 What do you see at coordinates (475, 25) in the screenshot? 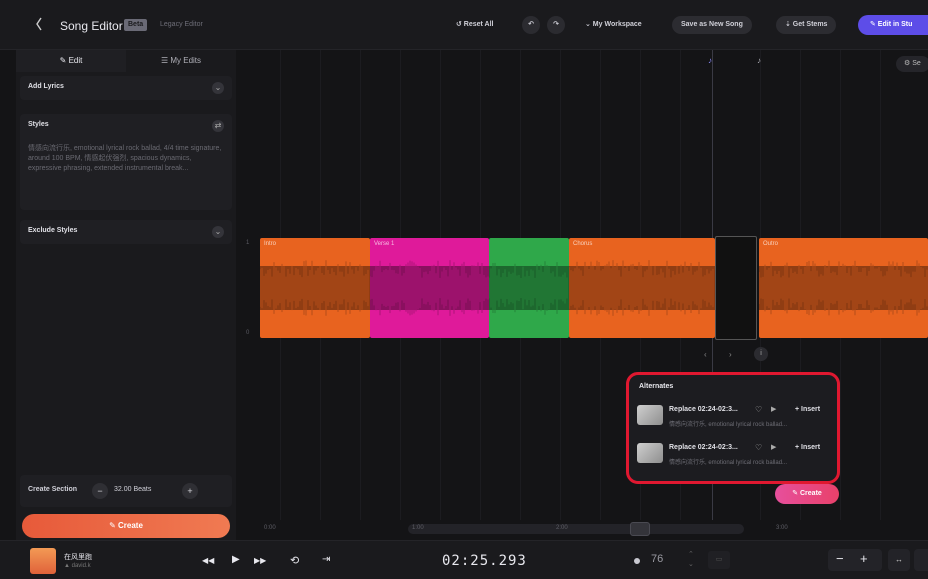
I see `reset-all-button: ↺ Reset All` at bounding box center [475, 25].